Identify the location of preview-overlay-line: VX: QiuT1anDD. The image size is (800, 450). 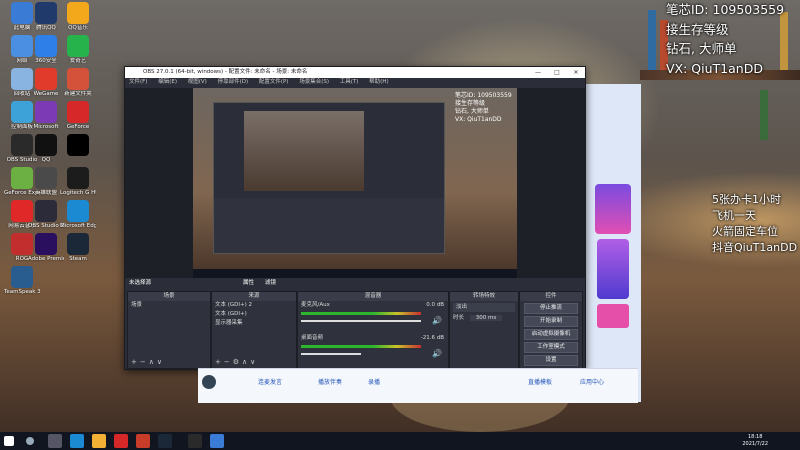
(478, 119).